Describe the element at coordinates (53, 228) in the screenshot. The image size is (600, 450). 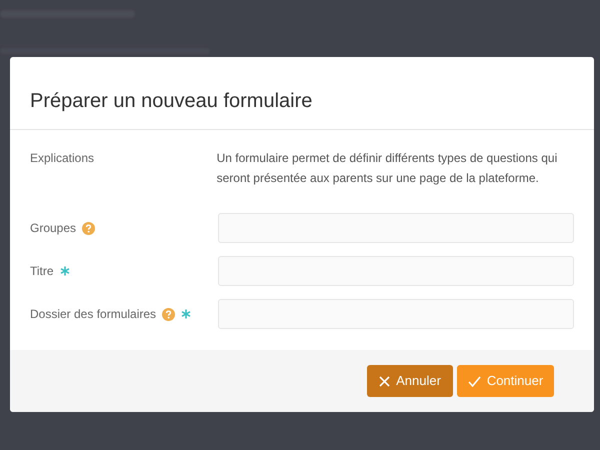
I see `field-label: Groupes` at that location.